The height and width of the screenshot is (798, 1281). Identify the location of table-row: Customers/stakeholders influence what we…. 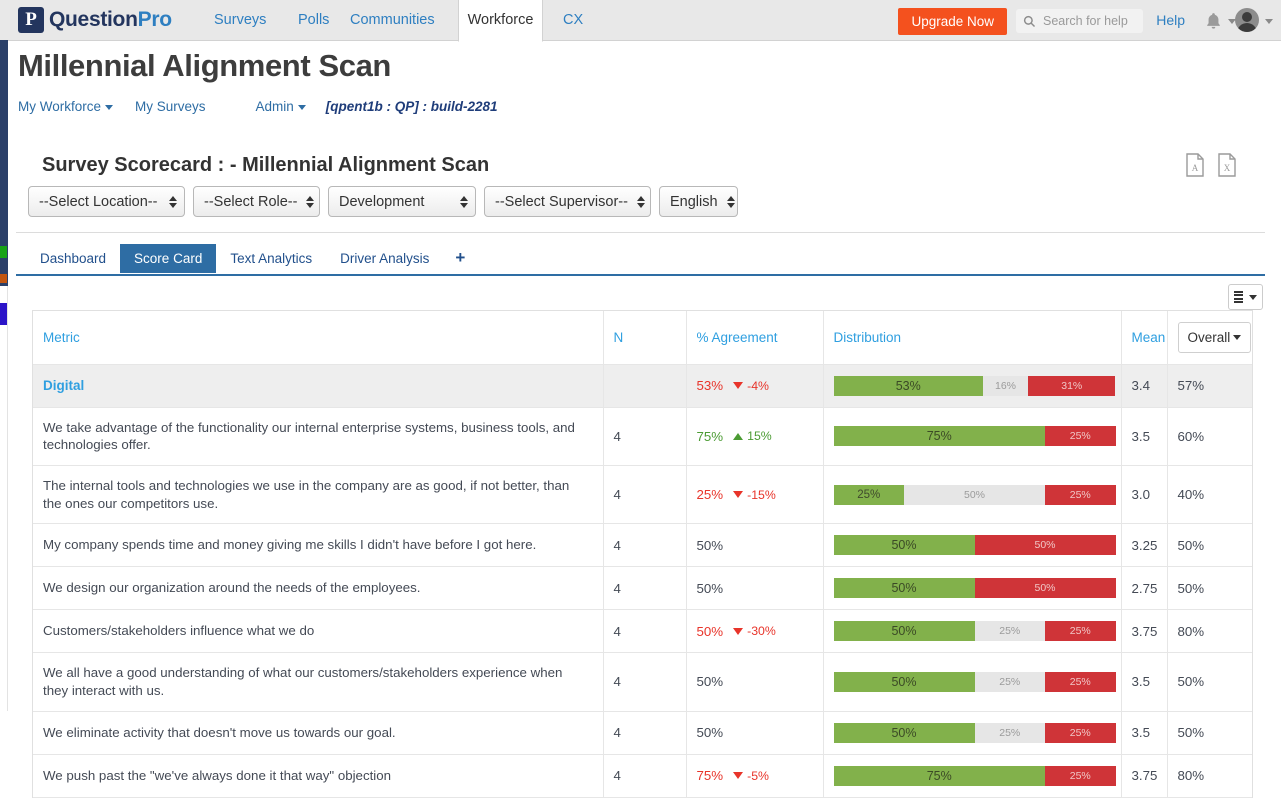
(642, 631).